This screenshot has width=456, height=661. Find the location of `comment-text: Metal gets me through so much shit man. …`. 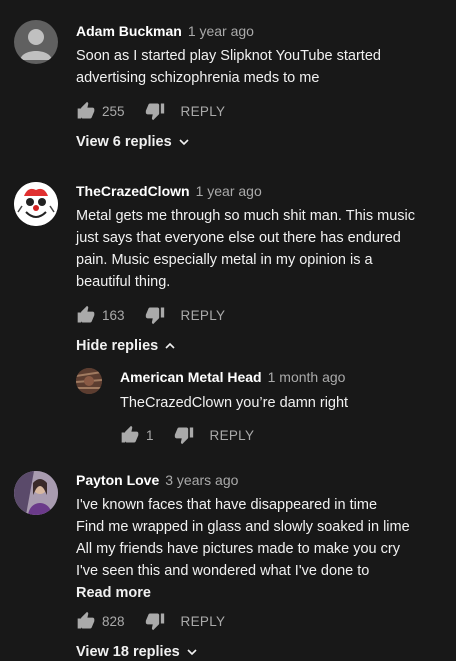

comment-text: Metal gets me through so much shit man. … is located at coordinates (245, 249).